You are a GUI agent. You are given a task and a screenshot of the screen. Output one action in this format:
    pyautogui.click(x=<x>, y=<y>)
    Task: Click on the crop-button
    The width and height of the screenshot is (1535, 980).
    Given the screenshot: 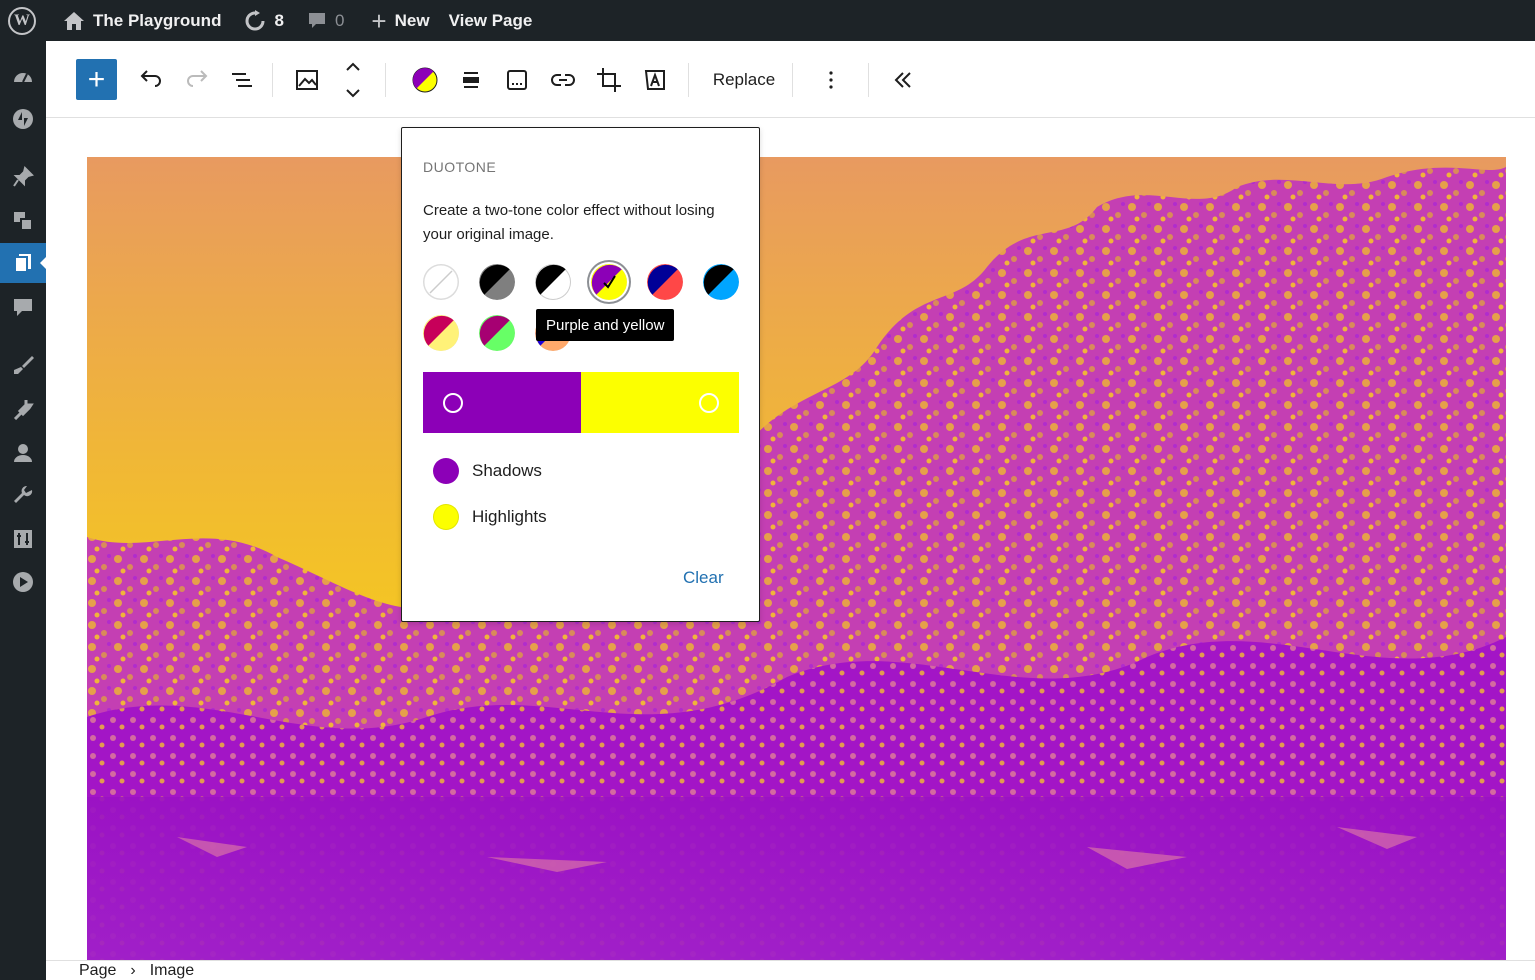 What is the action you would take?
    pyautogui.click(x=609, y=80)
    